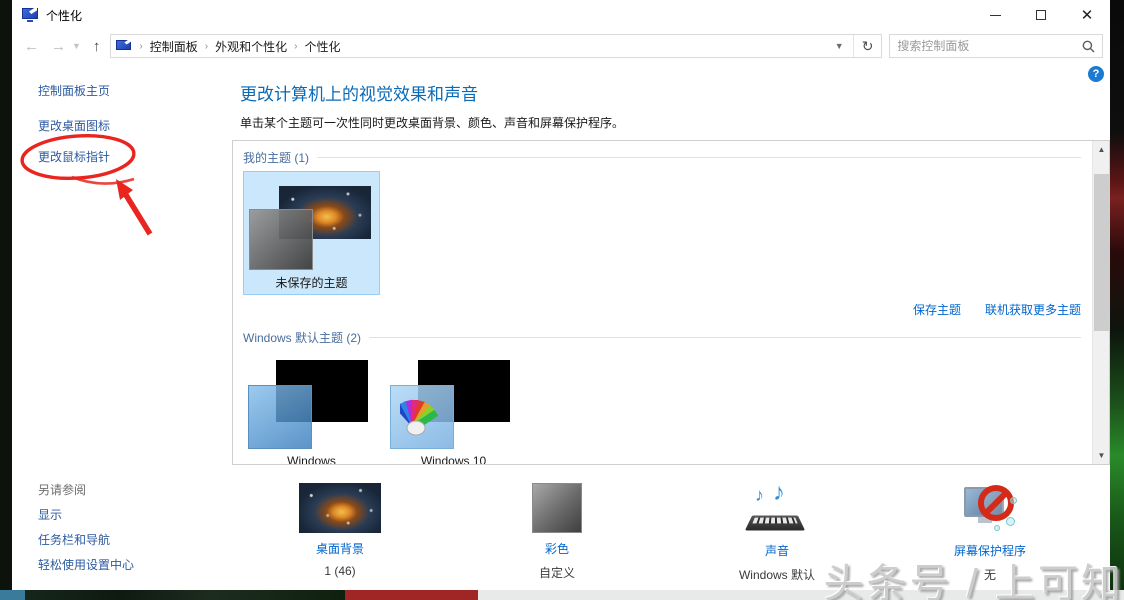 This screenshot has height=600, width=1124. What do you see at coordinates (322, 46) in the screenshot?
I see `breadcrumb-personalization: 个性化` at bounding box center [322, 46].